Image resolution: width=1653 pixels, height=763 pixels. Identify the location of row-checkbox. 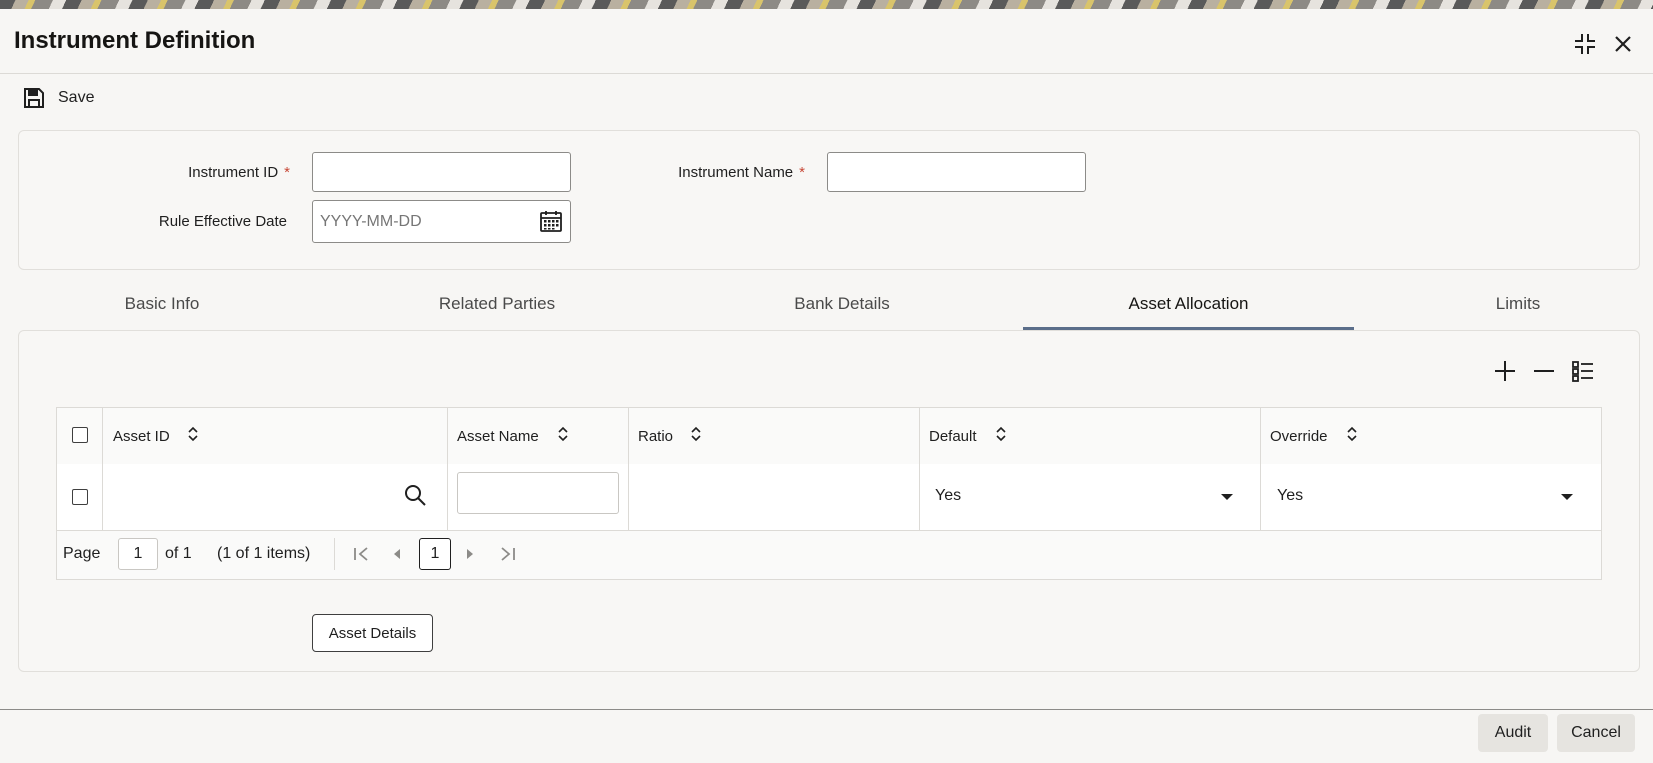
(80, 497).